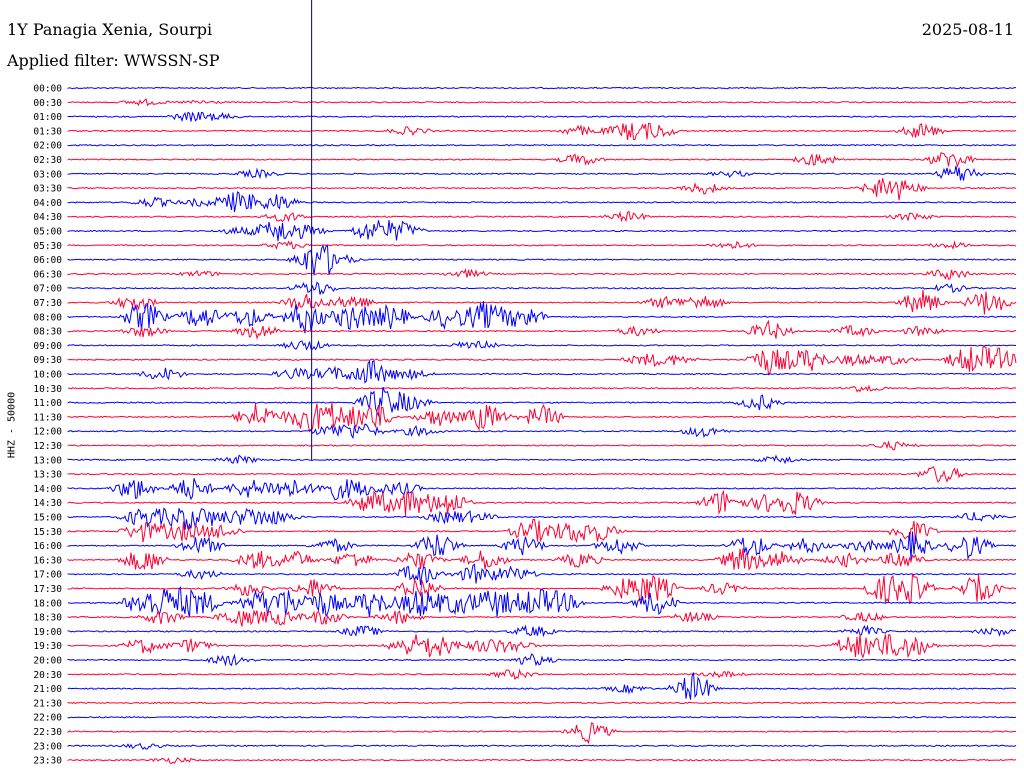 The height and width of the screenshot is (780, 1024). What do you see at coordinates (47, 189) in the screenshot?
I see `time-label: 03:30` at bounding box center [47, 189].